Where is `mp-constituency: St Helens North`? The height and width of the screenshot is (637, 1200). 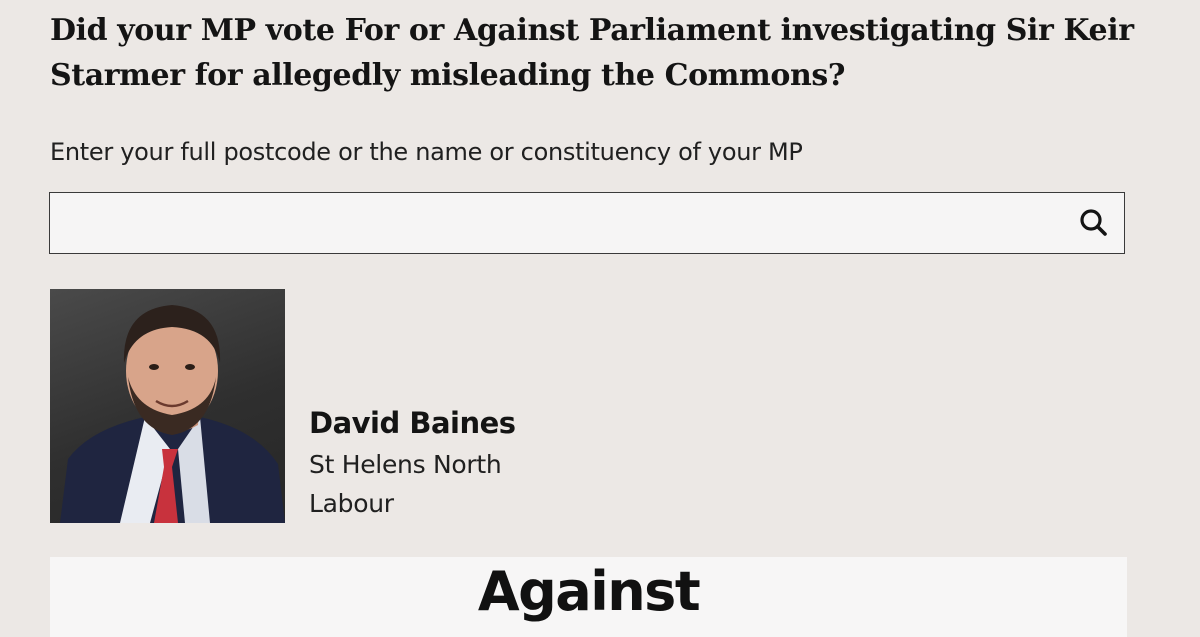 mp-constituency: St Helens North is located at coordinates (405, 464).